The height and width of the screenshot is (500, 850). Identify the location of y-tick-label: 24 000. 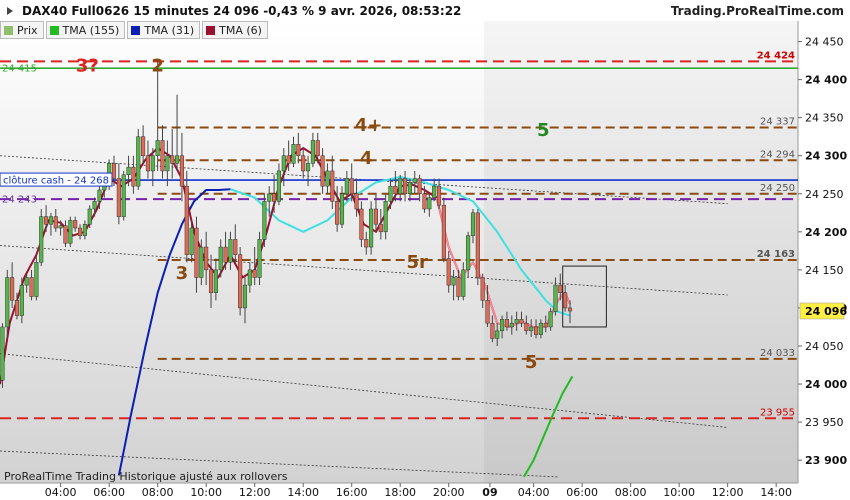
(826, 384).